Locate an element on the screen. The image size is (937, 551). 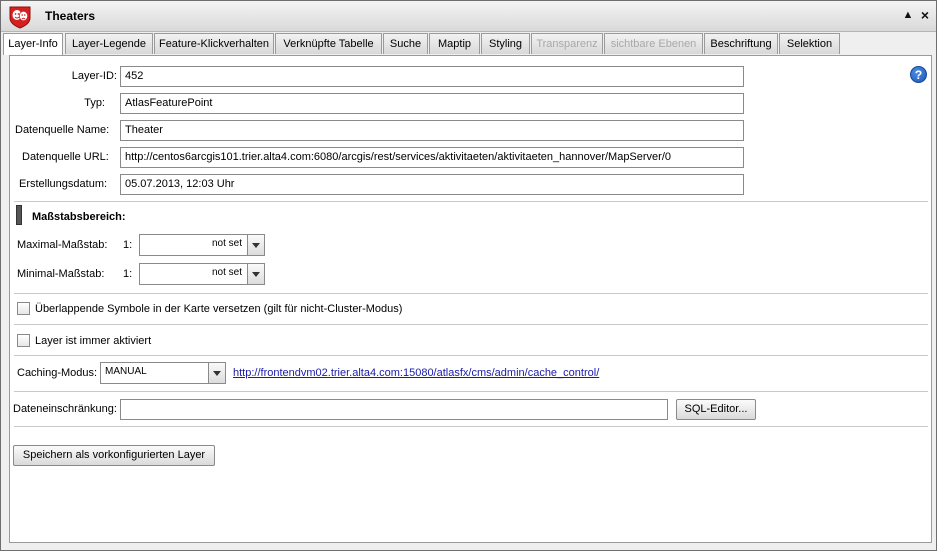
minimal-massstab-value: not set is located at coordinates (226, 272).